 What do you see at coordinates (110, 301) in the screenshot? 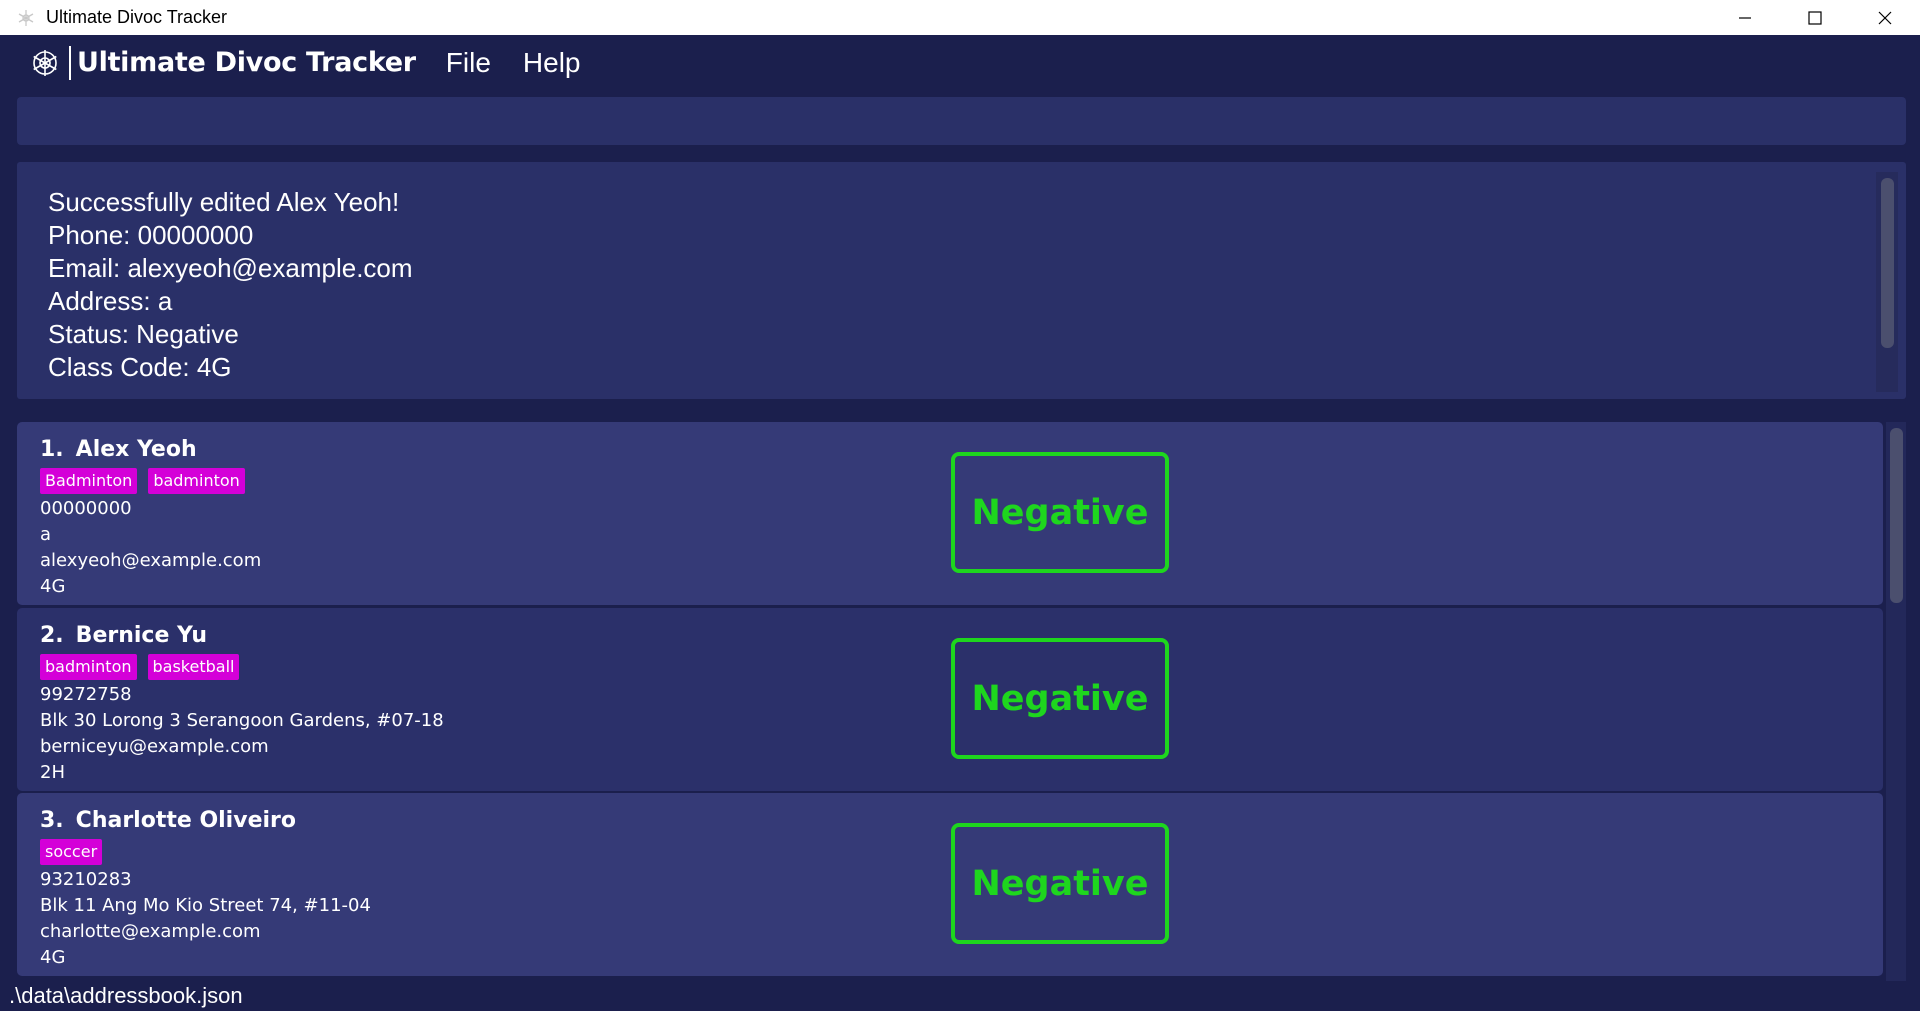
I see `result-line: Address: a` at bounding box center [110, 301].